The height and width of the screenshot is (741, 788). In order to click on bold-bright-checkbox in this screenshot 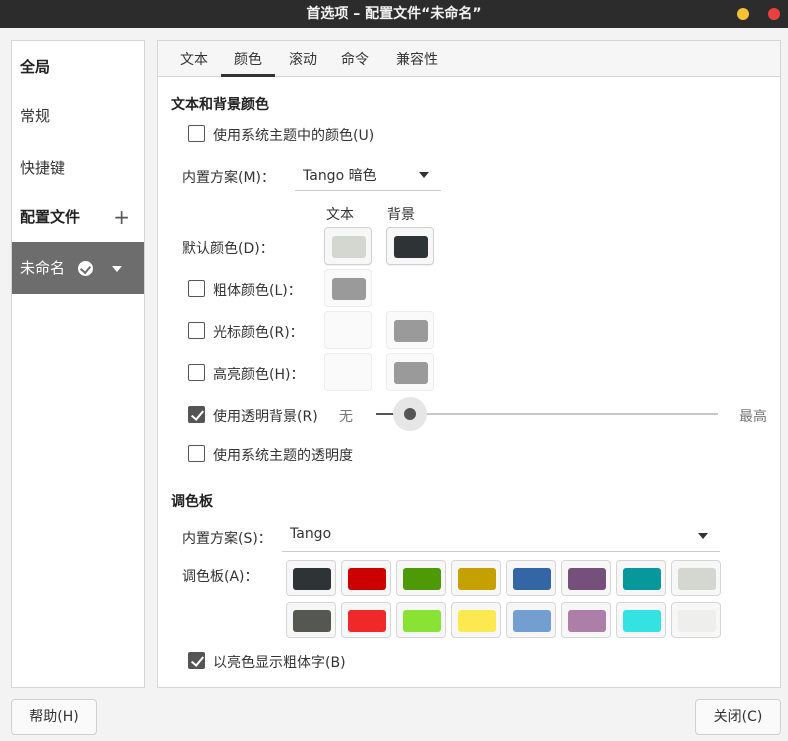, I will do `click(196, 660)`.